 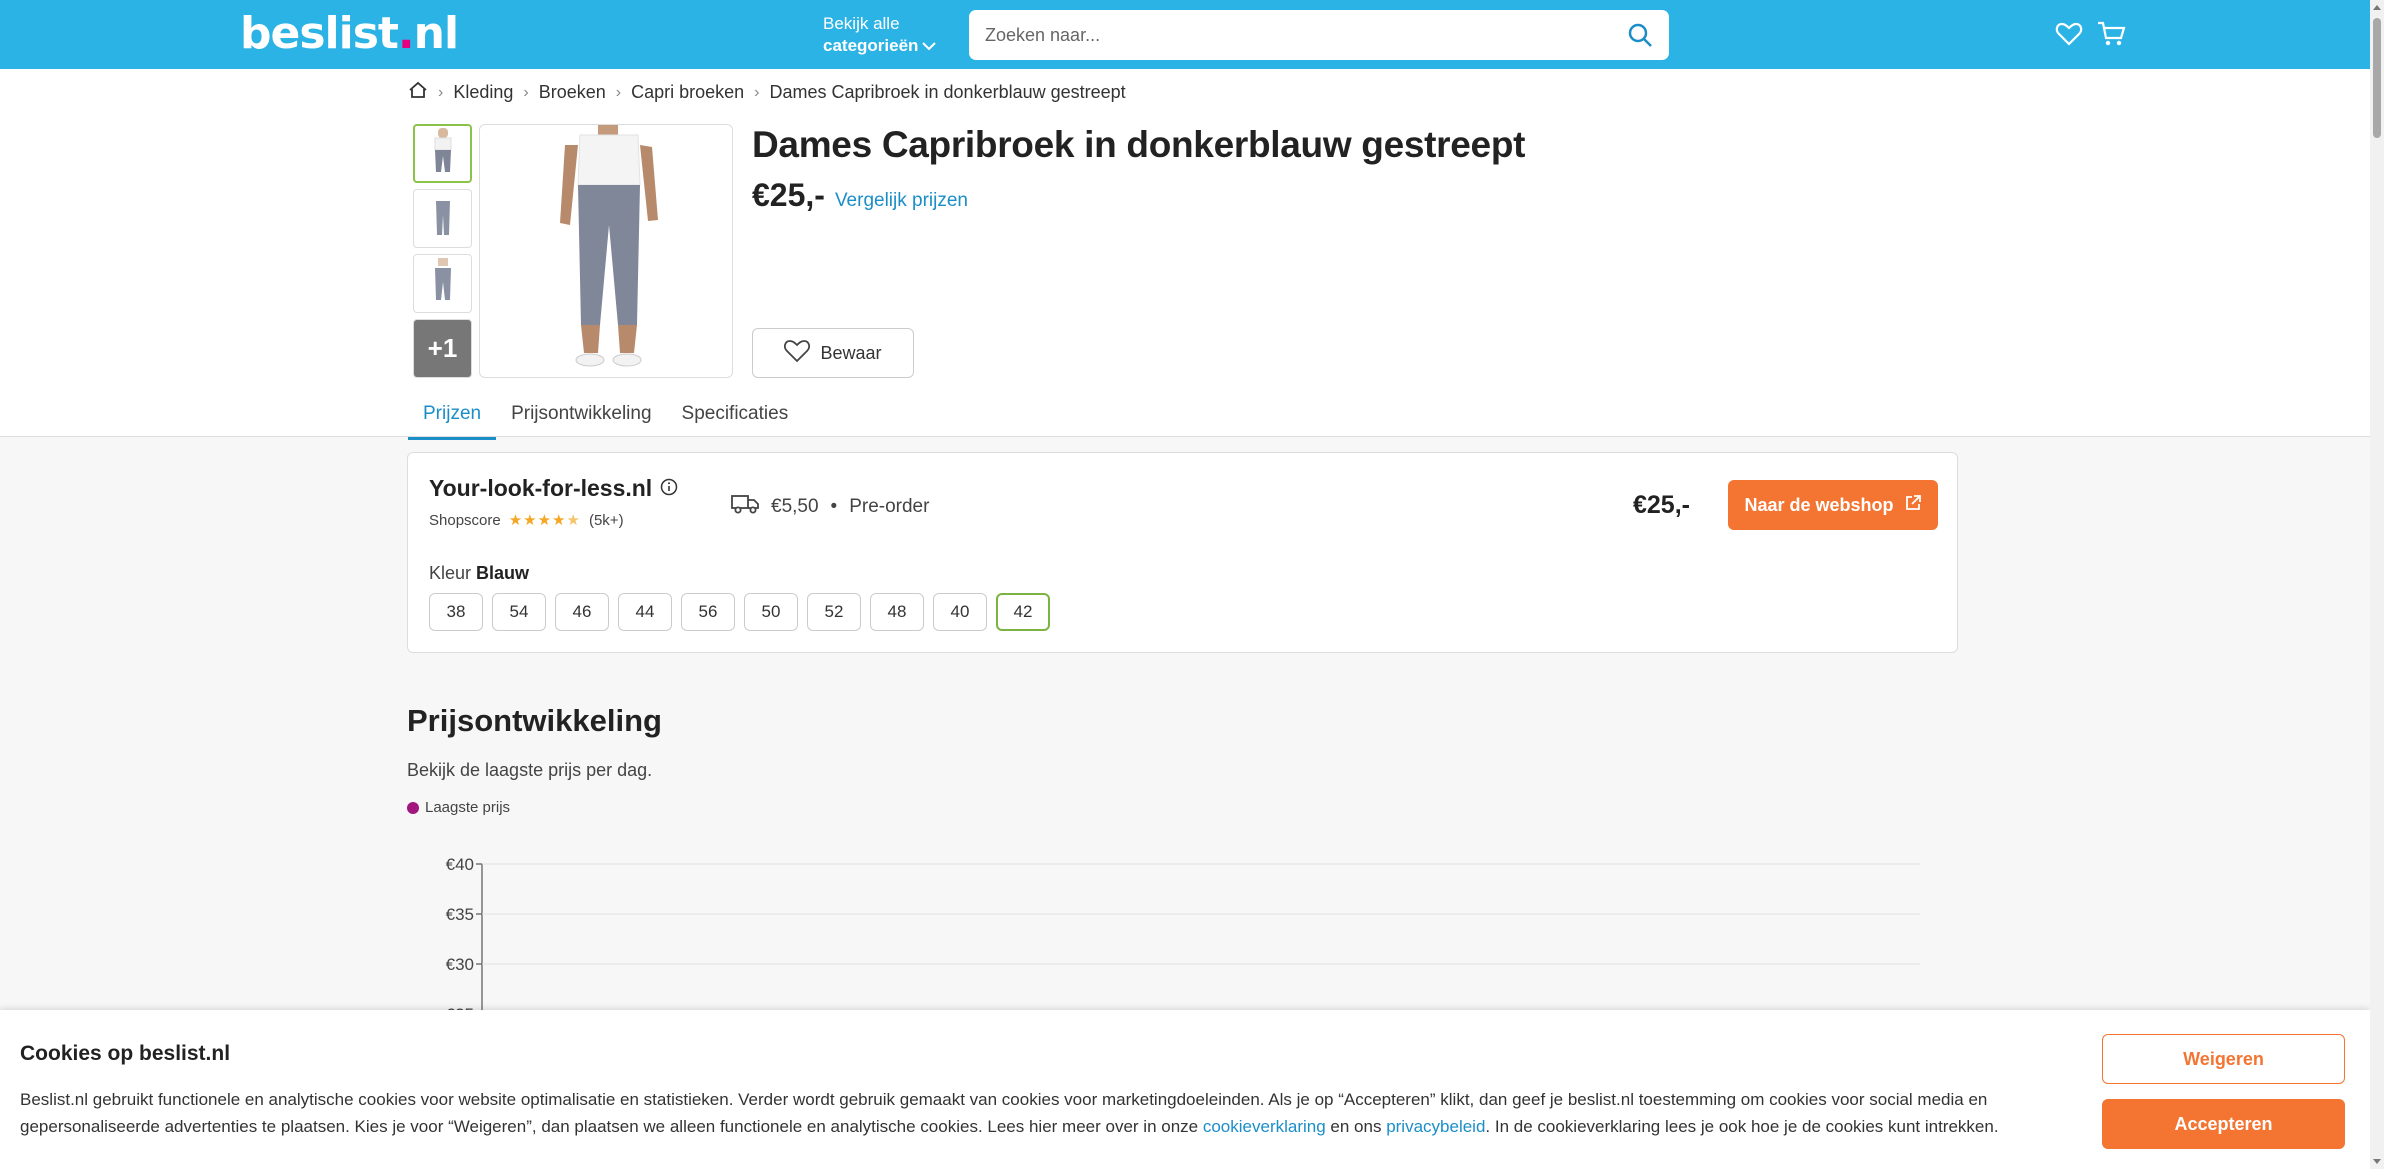 I want to click on more-images-thumbnail: +1, so click(x=442, y=348).